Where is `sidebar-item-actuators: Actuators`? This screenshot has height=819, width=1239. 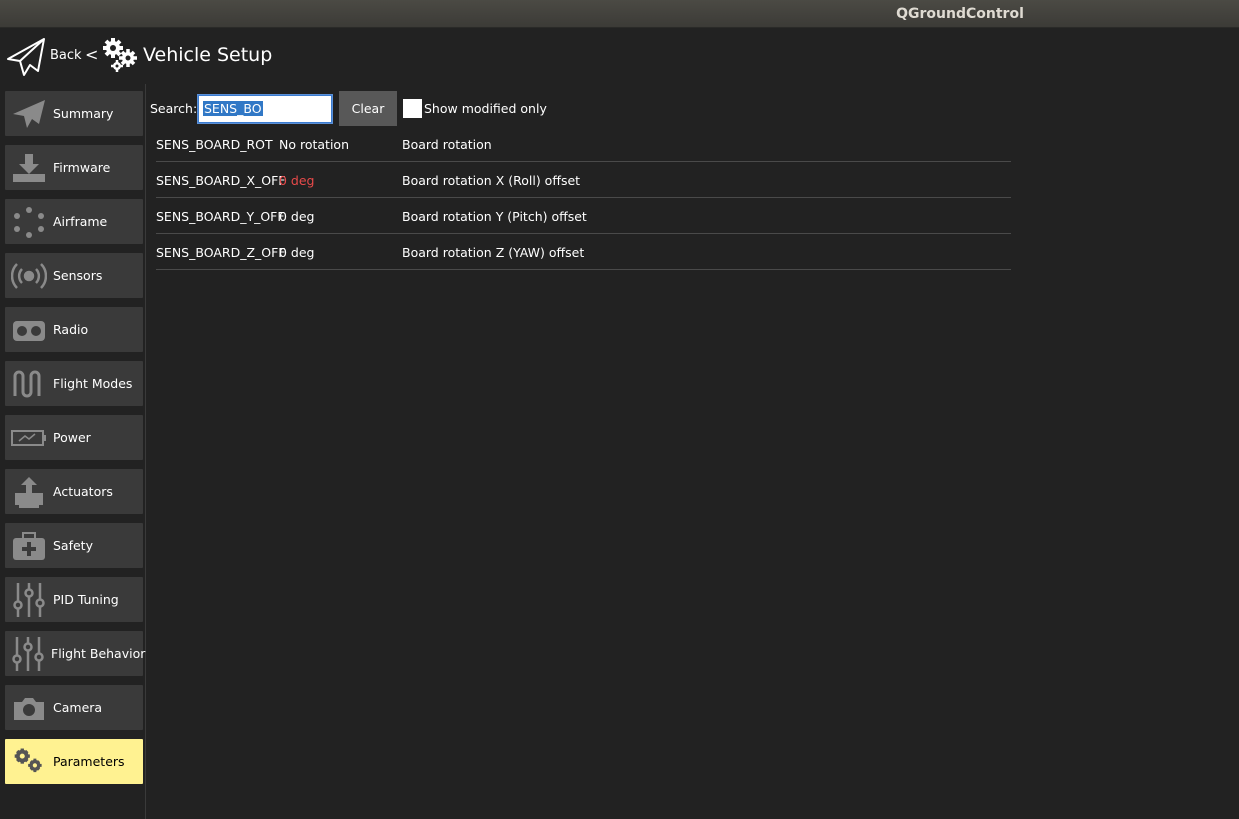 sidebar-item-actuators: Actuators is located at coordinates (74, 491).